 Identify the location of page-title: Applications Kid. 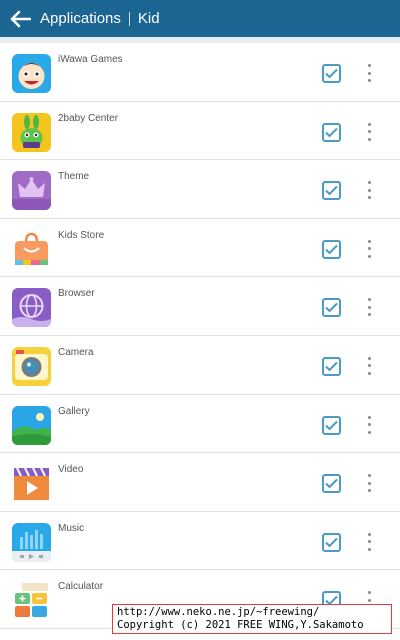
(100, 18).